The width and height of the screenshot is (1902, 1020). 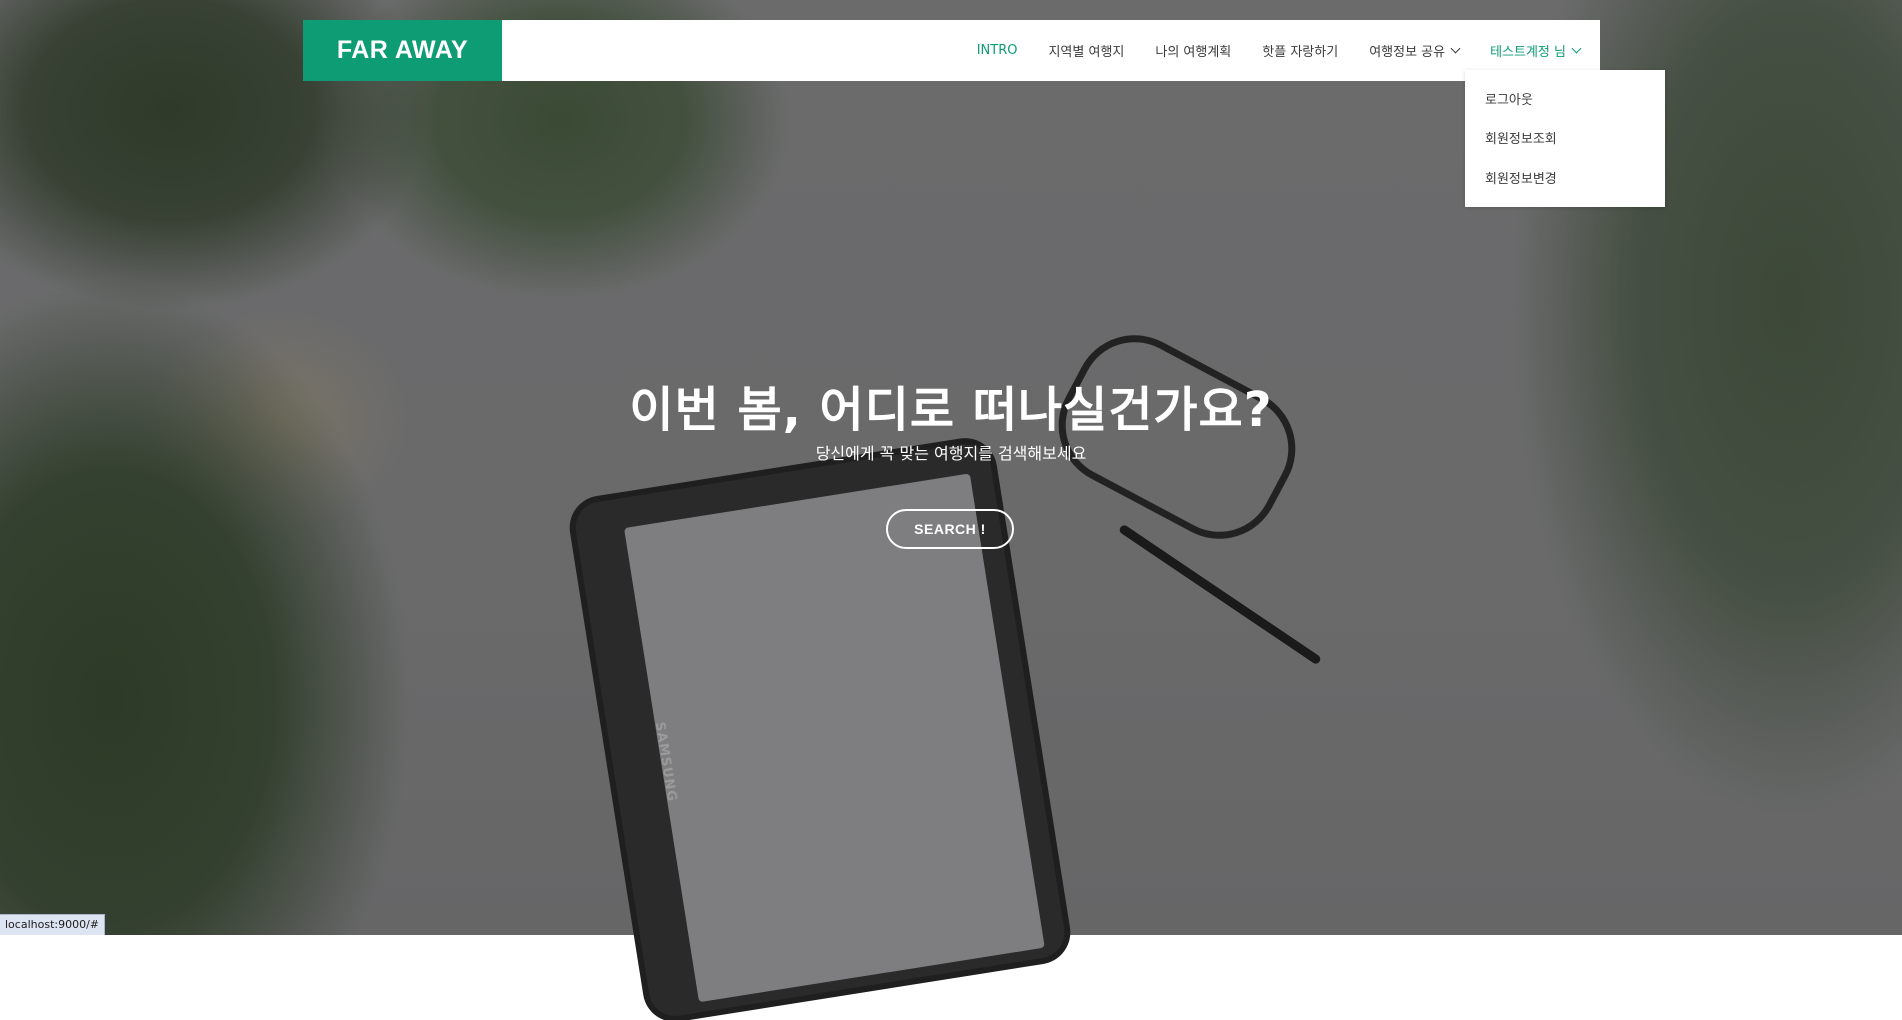 What do you see at coordinates (1509, 98) in the screenshot?
I see `menu-item-logout: 로그아웃` at bounding box center [1509, 98].